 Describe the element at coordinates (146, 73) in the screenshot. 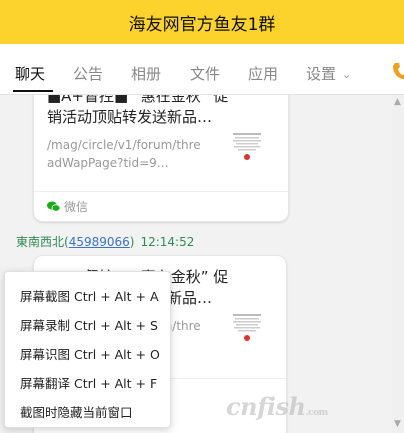

I see `tab-album: 相册` at that location.